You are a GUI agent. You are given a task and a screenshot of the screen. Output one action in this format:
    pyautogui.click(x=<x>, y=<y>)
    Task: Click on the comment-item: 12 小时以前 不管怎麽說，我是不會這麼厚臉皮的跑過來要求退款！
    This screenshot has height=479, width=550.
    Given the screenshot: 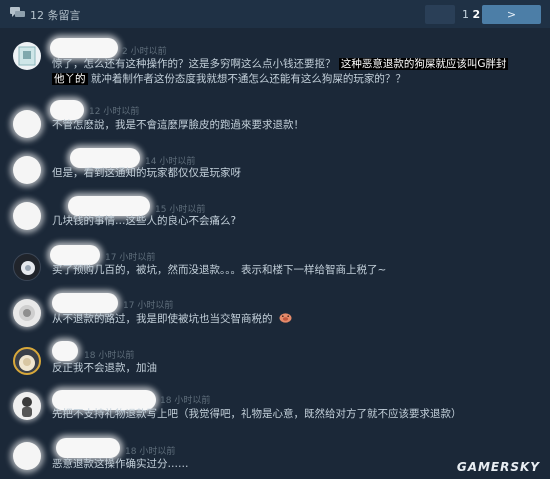 What is the action you would take?
    pyautogui.click(x=275, y=125)
    